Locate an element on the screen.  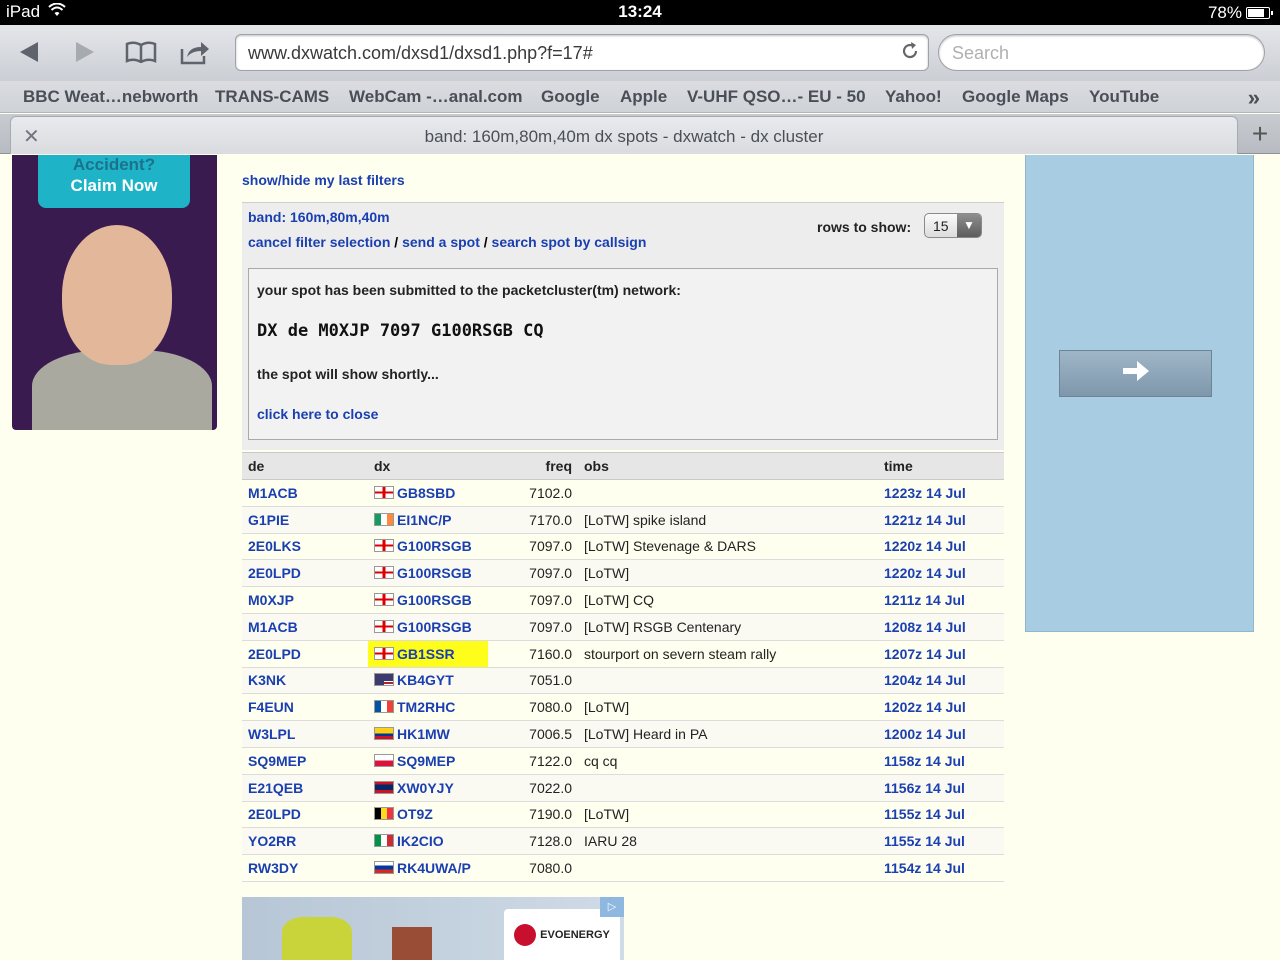
time-link: 1207z 14 Jul is located at coordinates (925, 654).